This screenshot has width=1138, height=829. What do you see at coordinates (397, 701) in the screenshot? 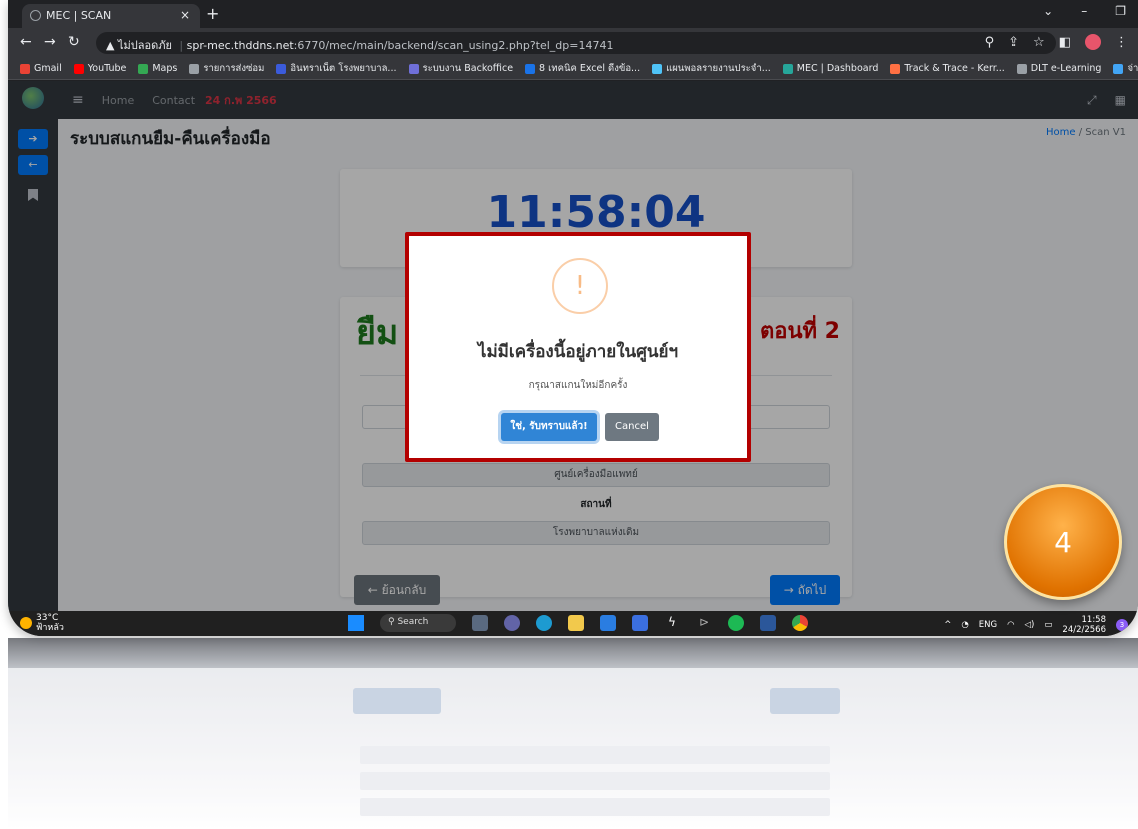
I see `reflection-back-button` at bounding box center [397, 701].